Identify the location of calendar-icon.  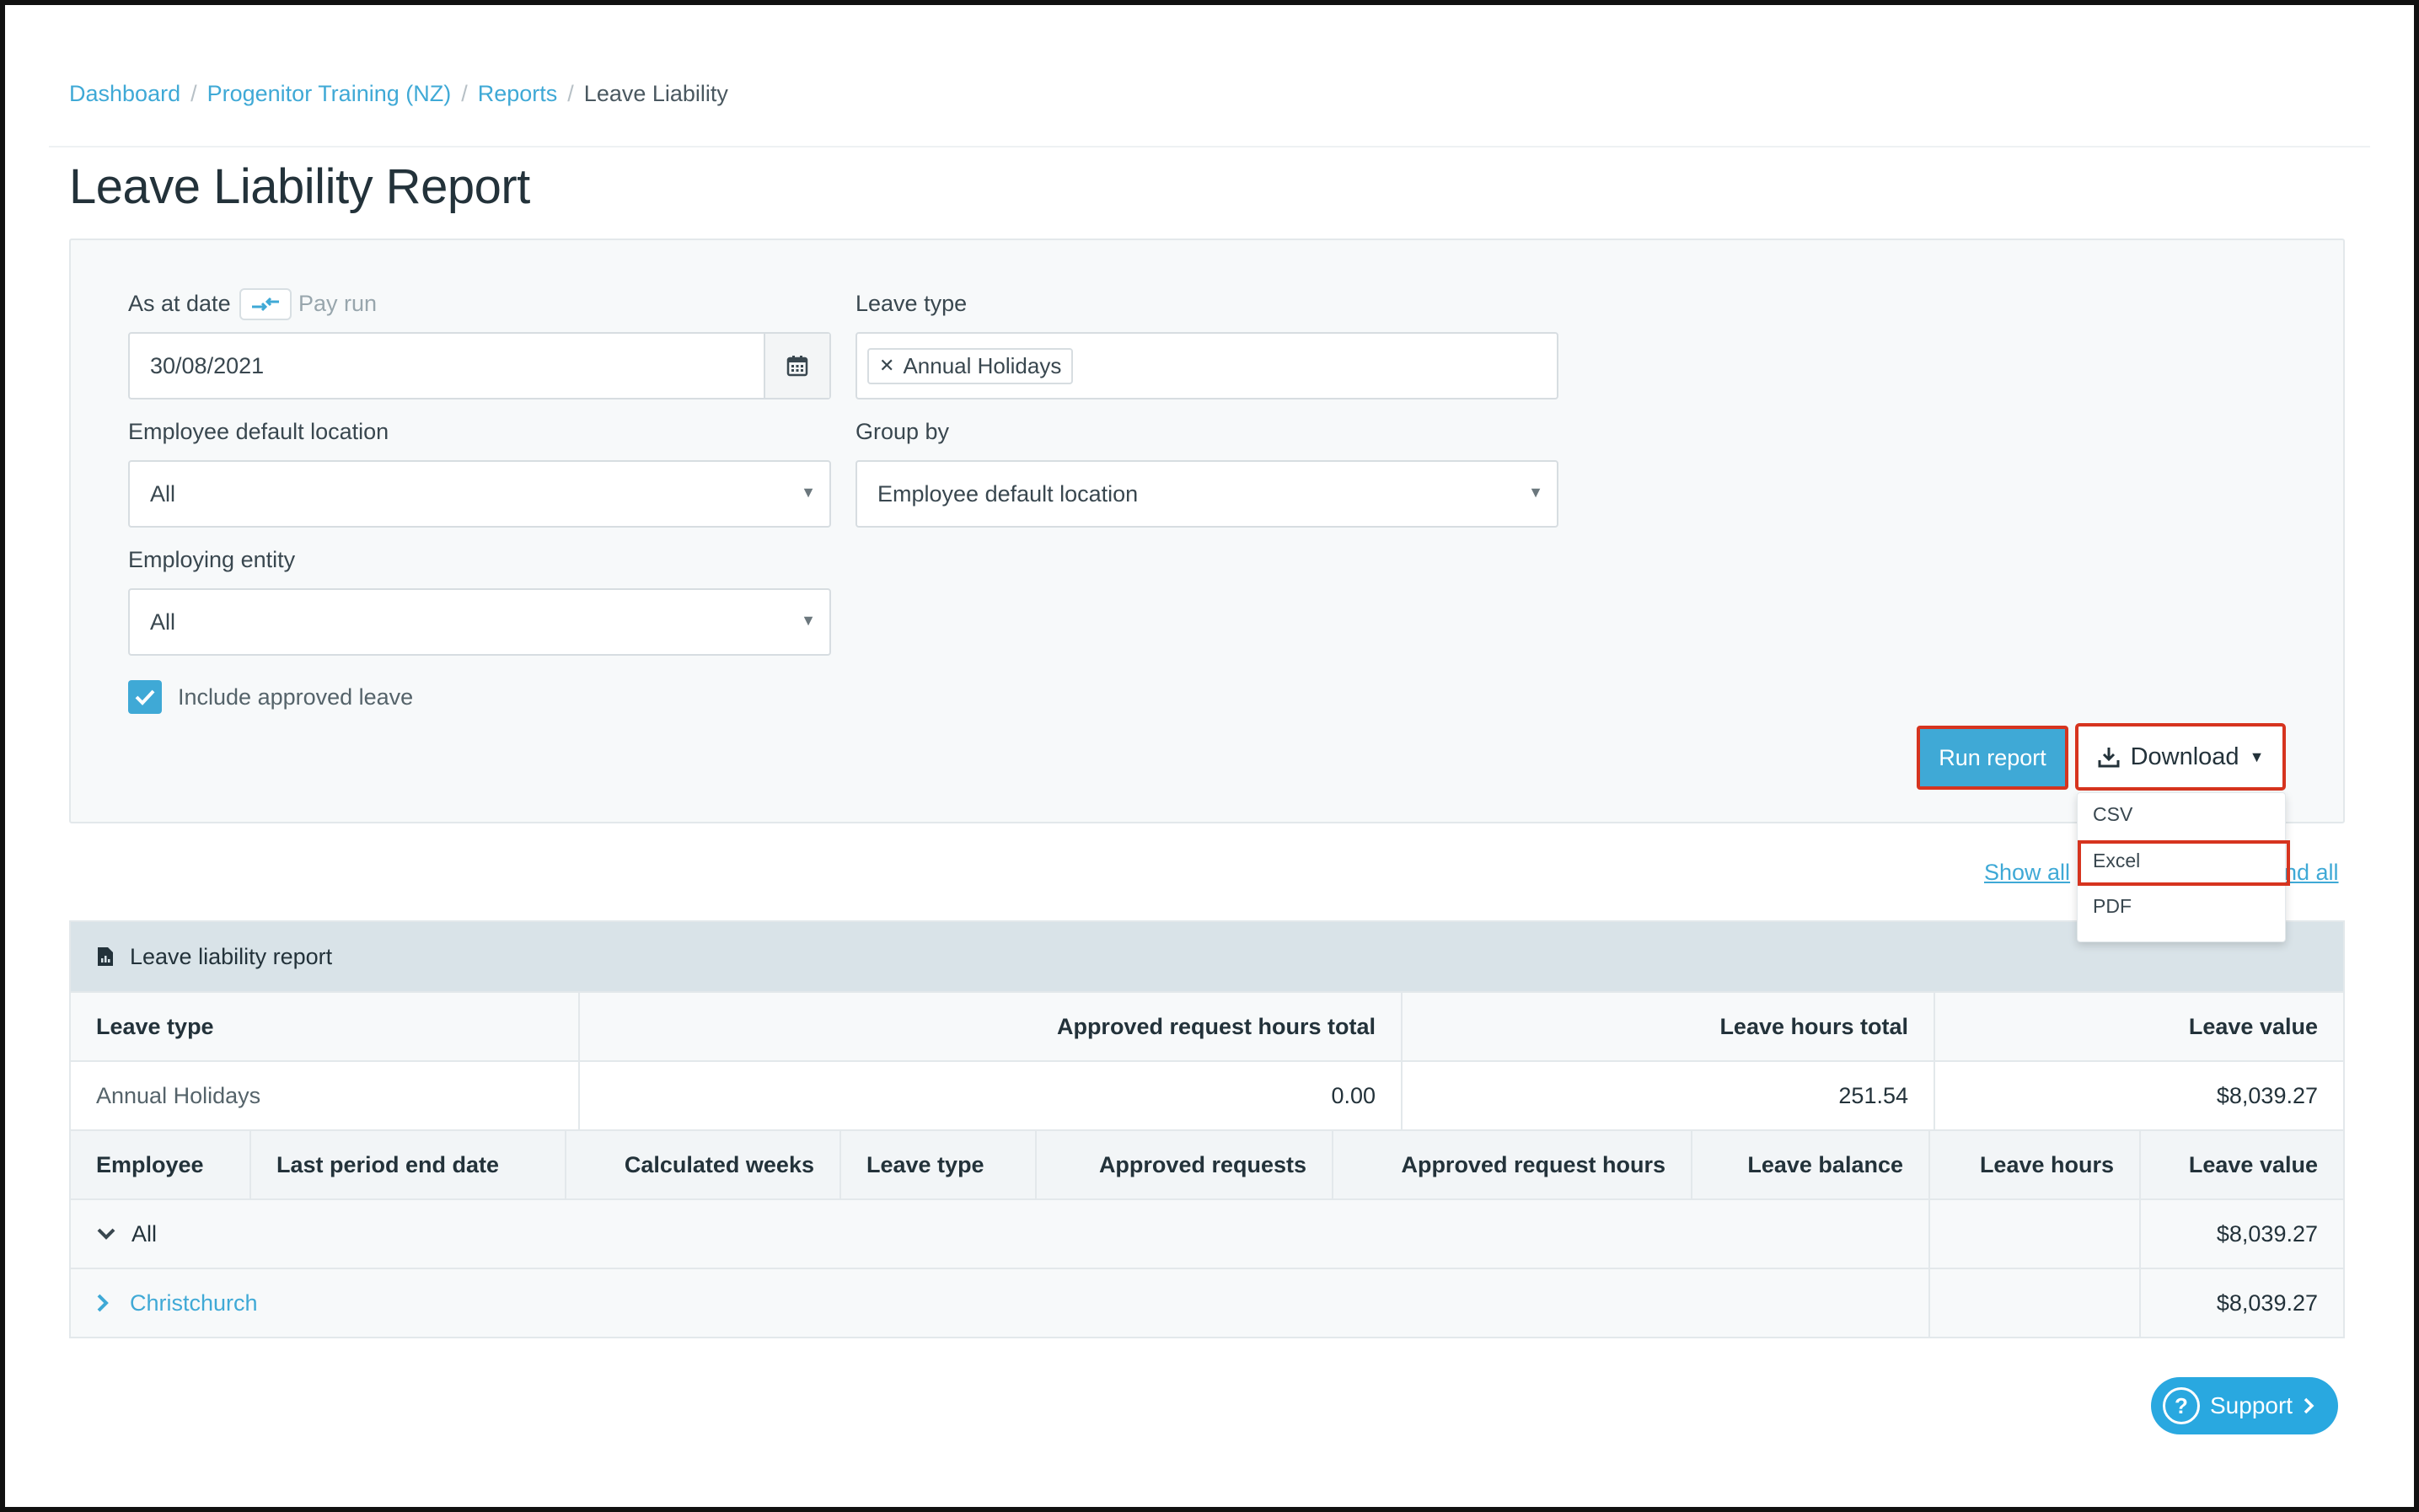
(797, 366).